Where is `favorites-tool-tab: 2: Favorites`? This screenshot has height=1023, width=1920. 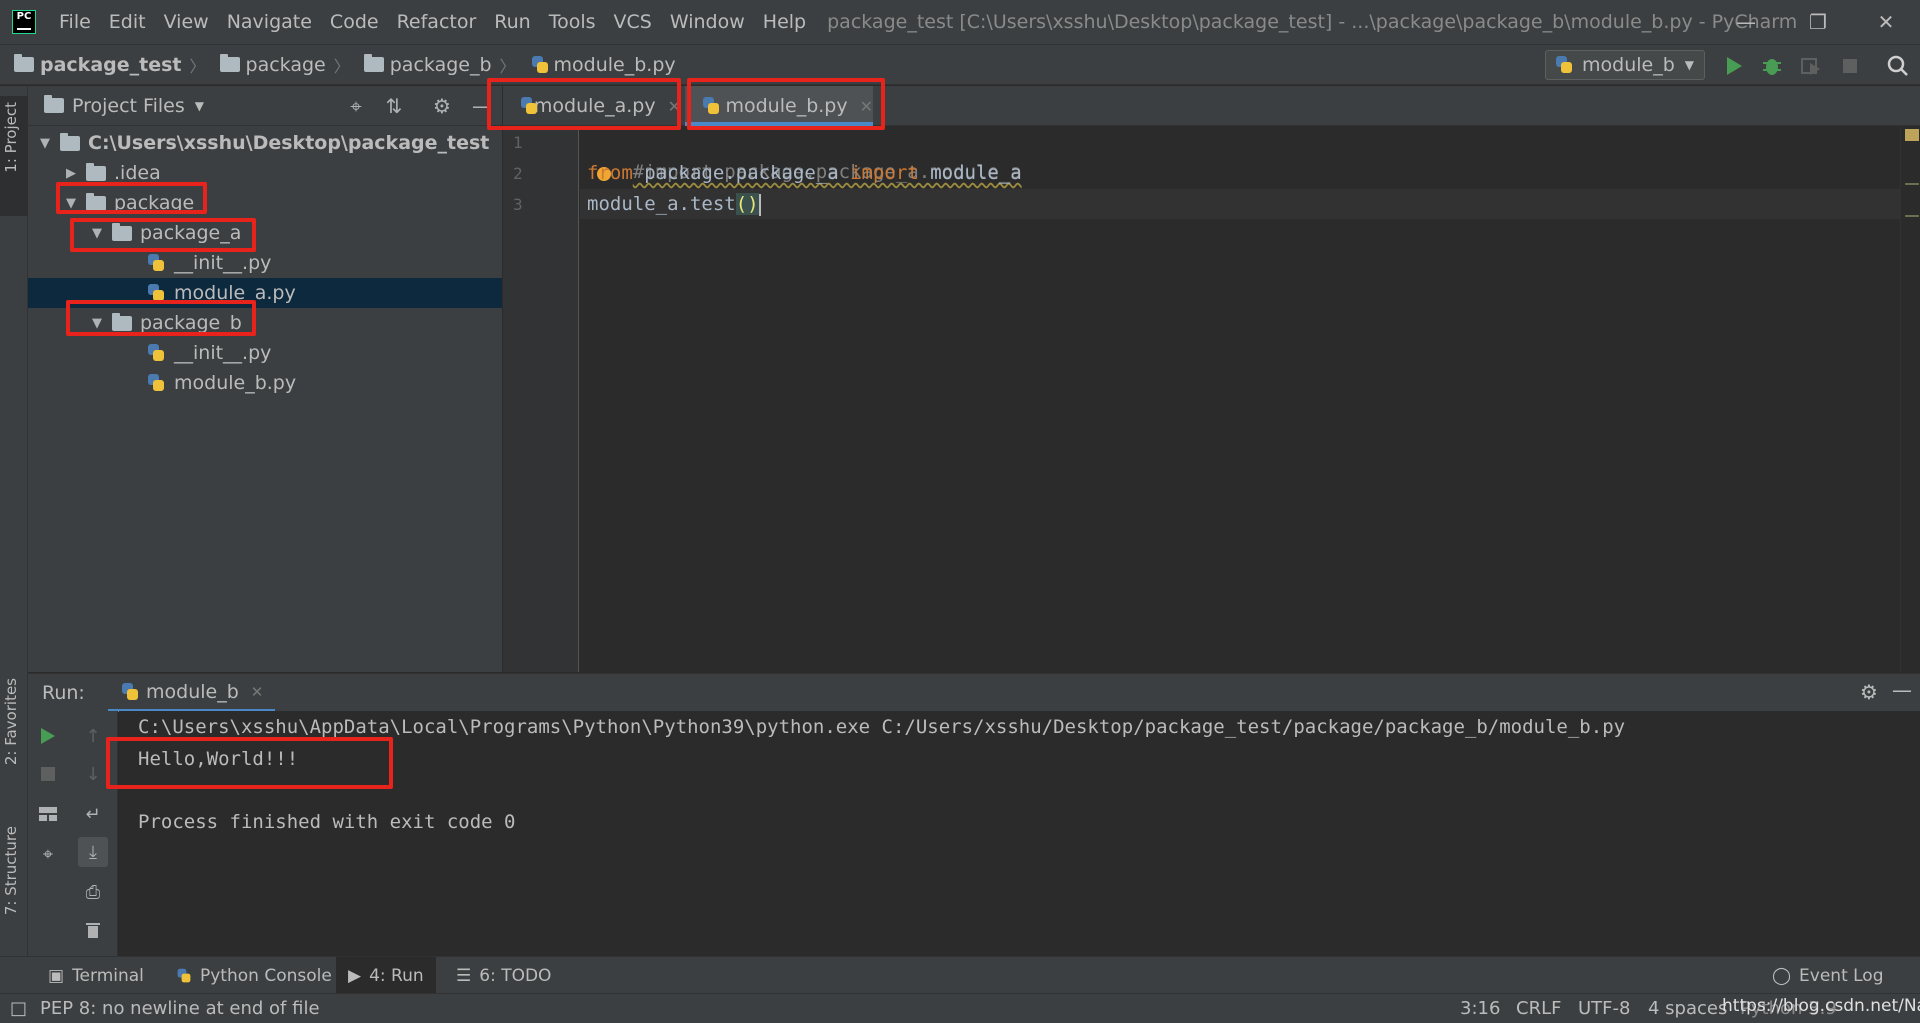 favorites-tool-tab: 2: Favorites is located at coordinates (11, 721).